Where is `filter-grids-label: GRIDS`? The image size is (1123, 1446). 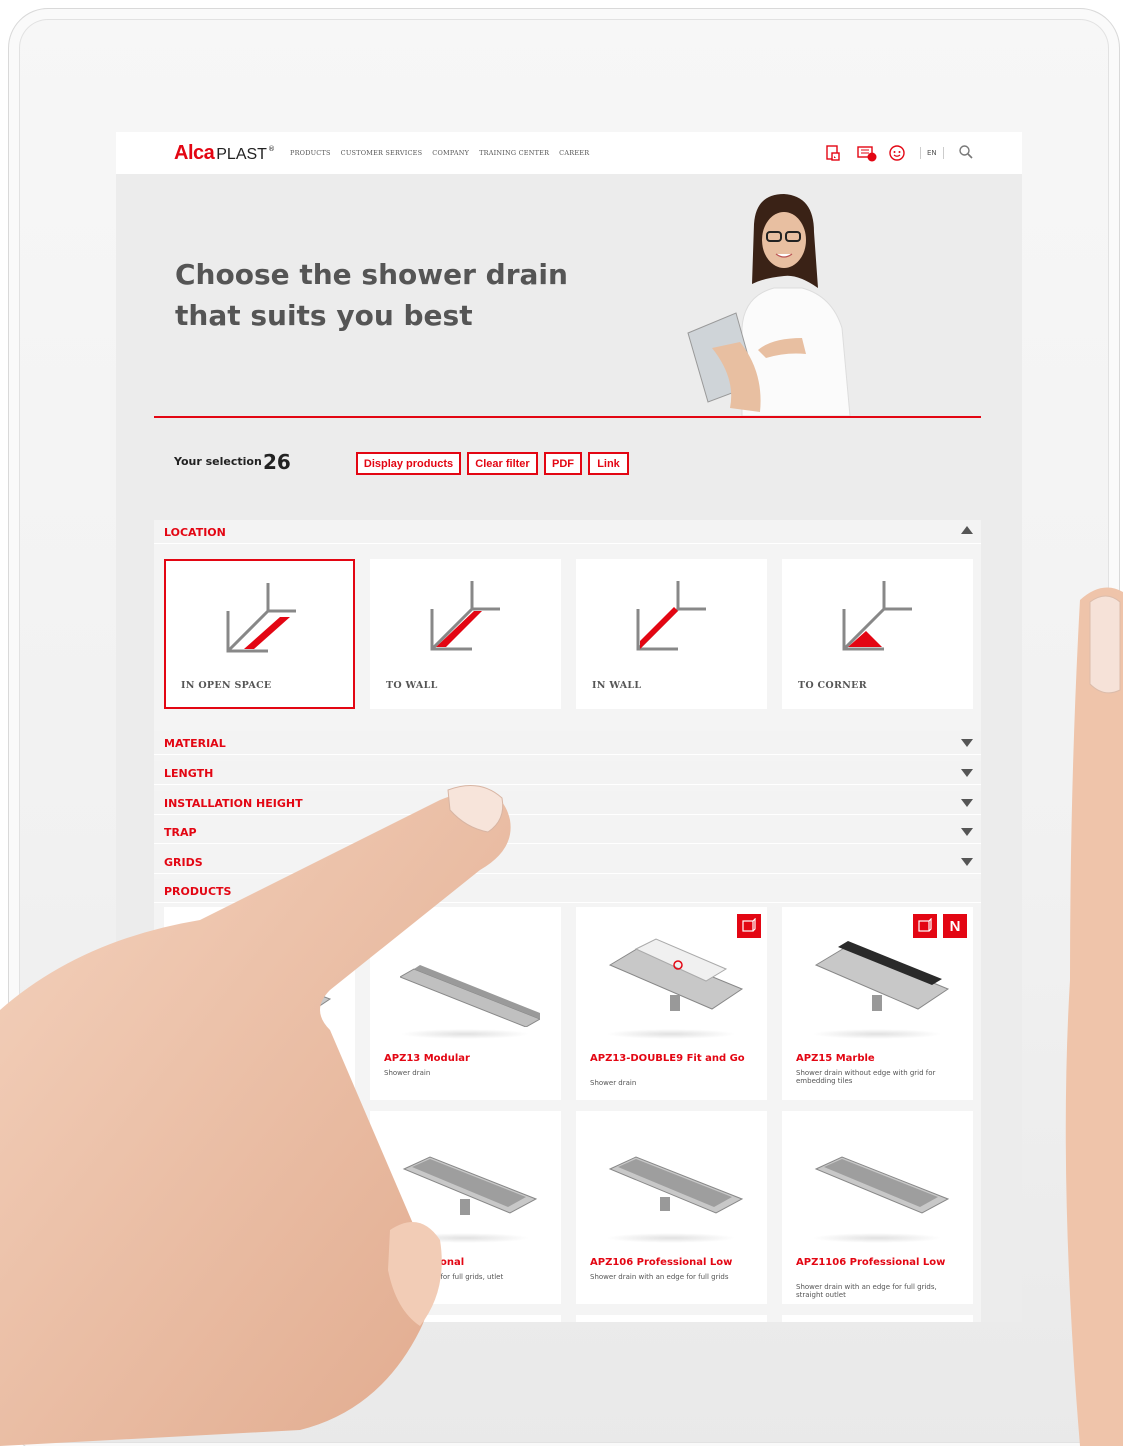
filter-grids-label: GRIDS is located at coordinates (183, 862).